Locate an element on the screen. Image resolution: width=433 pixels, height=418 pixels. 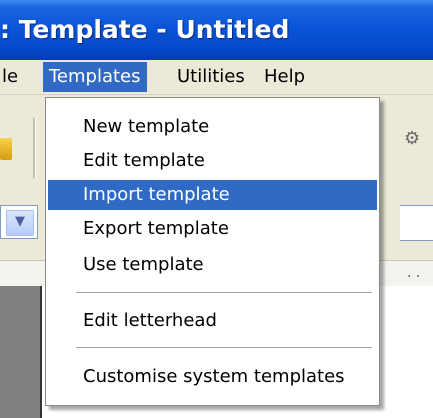
folder-icon is located at coordinates (6, 149).